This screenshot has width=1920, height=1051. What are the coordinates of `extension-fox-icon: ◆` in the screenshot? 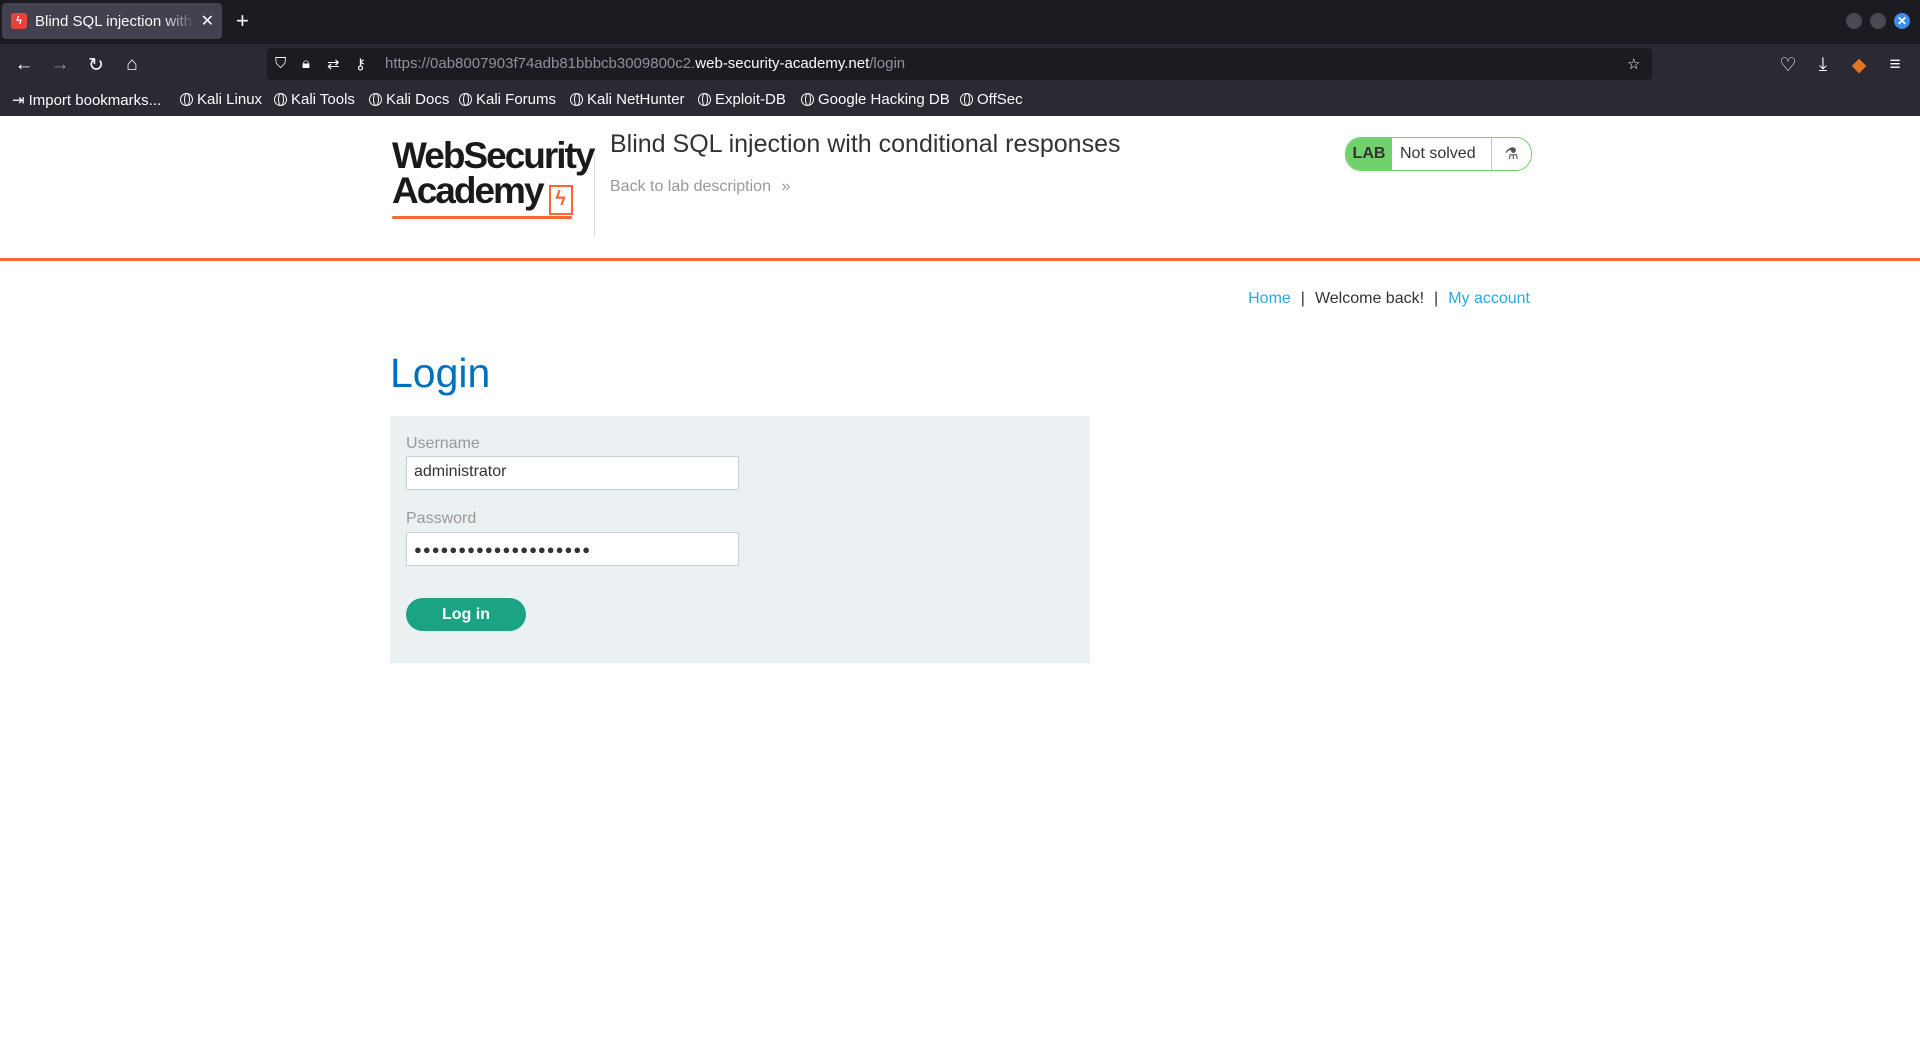 It's located at (1859, 65).